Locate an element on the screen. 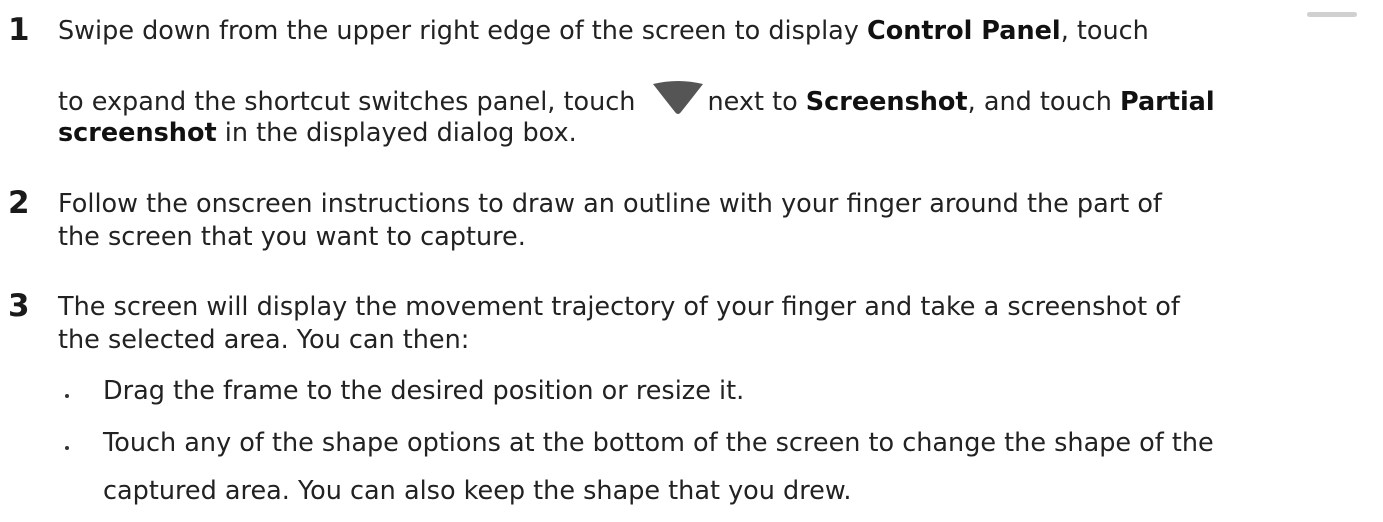  step-3-line-2: the selected area. You can then: is located at coordinates (264, 340).